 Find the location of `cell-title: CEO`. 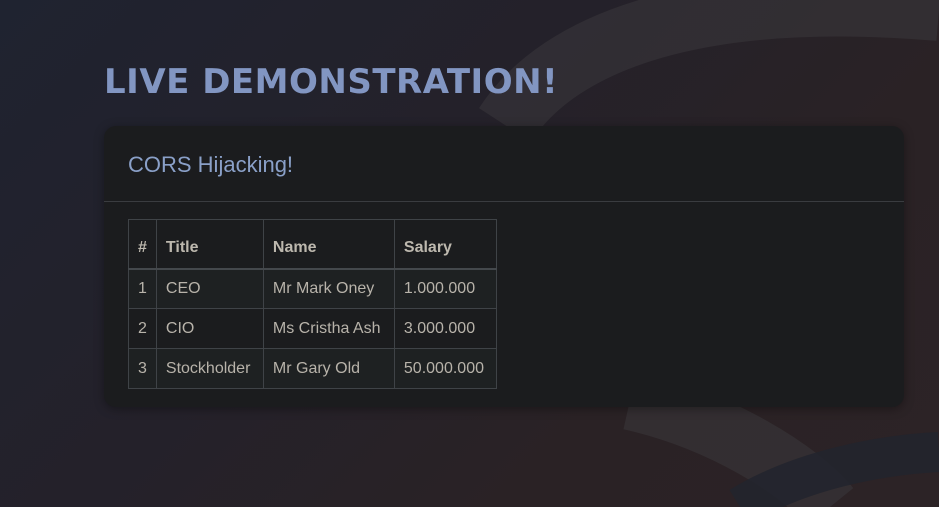

cell-title: CEO is located at coordinates (209, 288).